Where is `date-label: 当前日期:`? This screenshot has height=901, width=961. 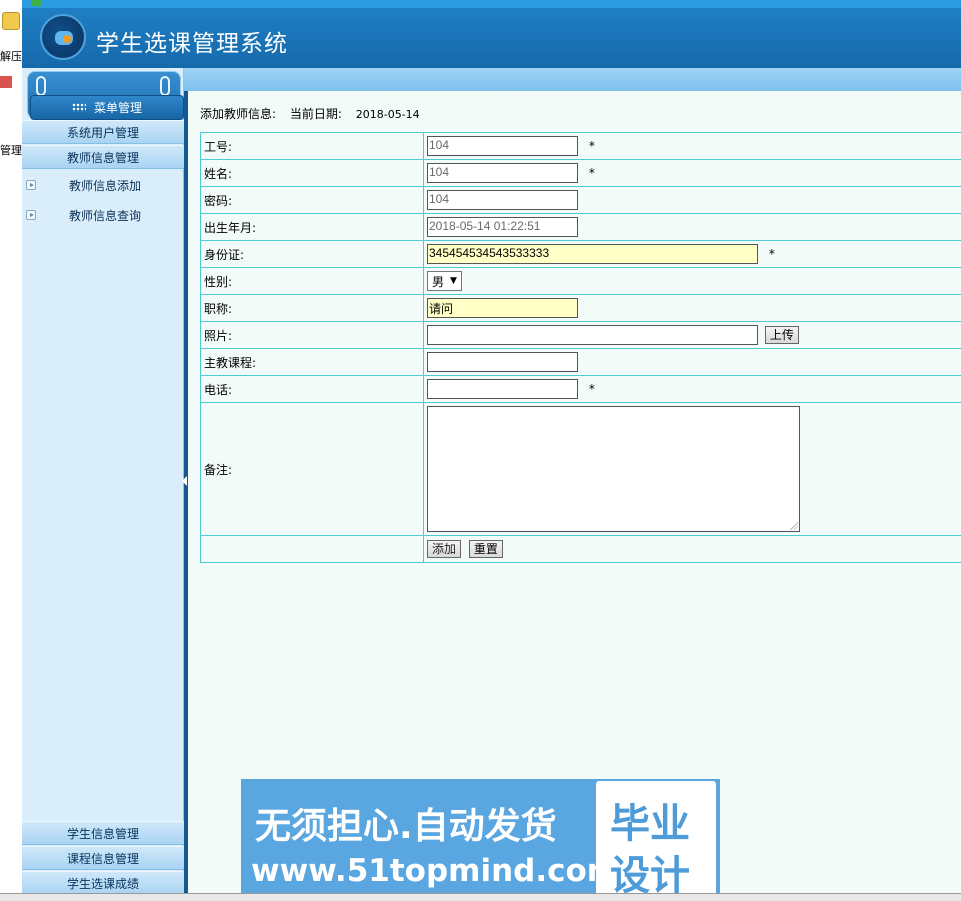
date-label: 当前日期: is located at coordinates (315, 114).